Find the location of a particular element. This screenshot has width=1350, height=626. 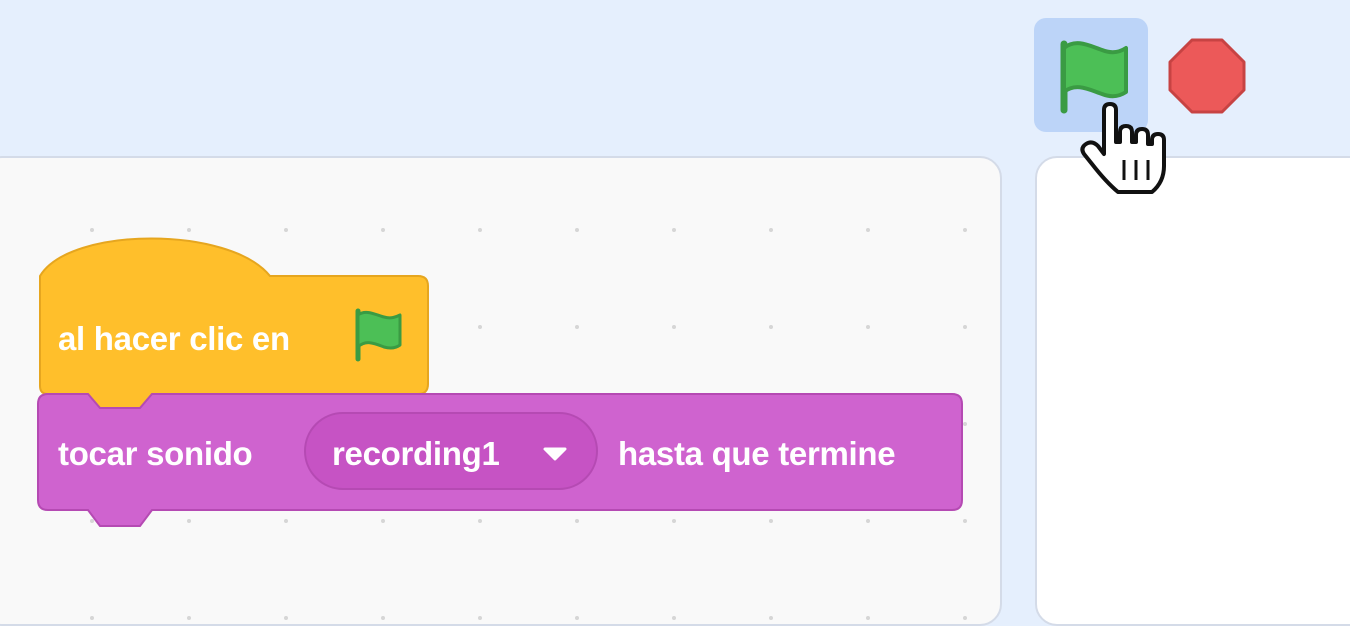

sound-block-label-after: hasta que termine is located at coordinates (757, 453).